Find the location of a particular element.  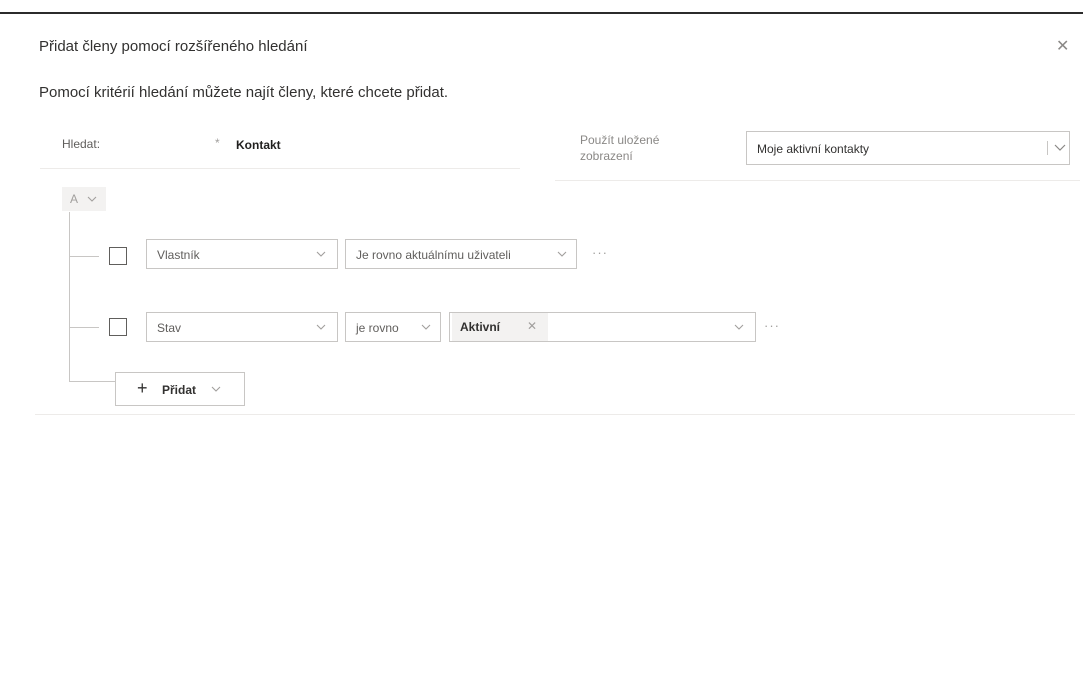

tree-line is located at coordinates (69, 296).